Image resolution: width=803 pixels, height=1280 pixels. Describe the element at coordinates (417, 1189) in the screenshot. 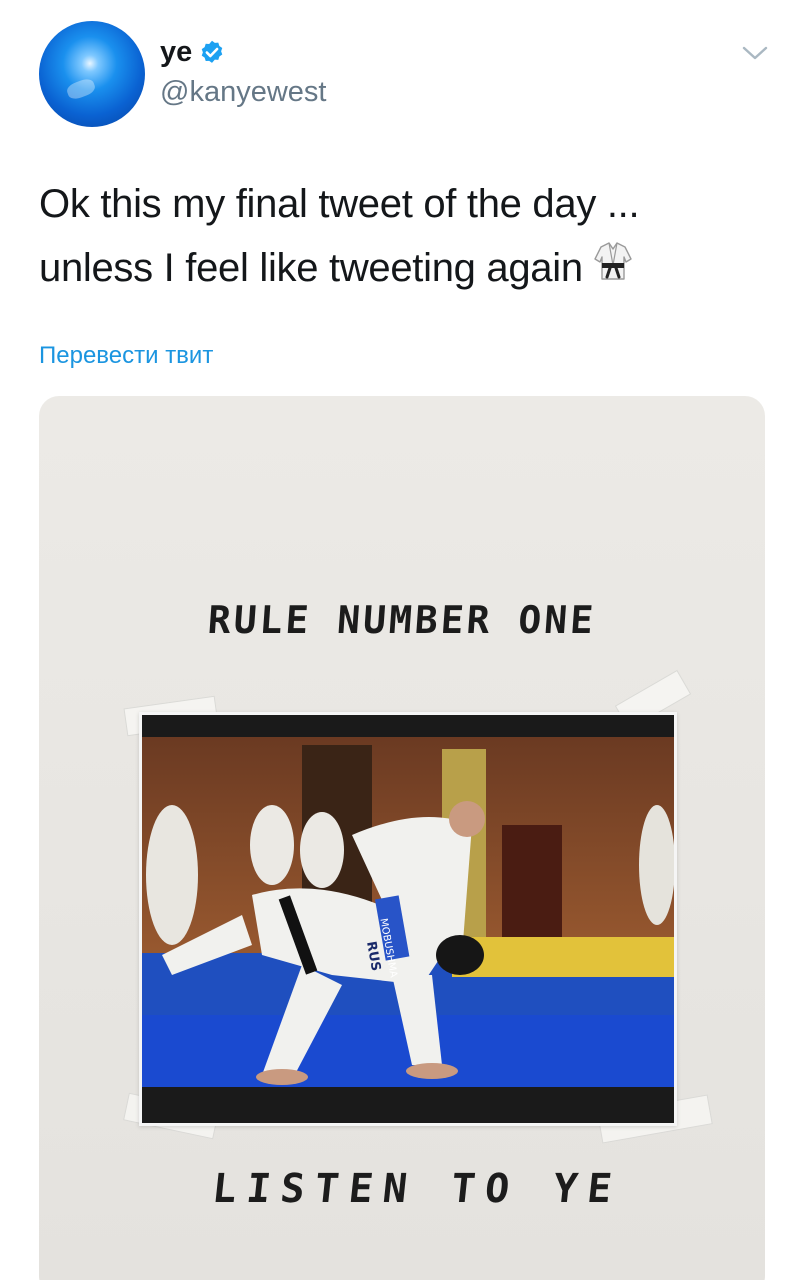

I see `handwritten-listen-text: LISTEN TO YE` at that location.